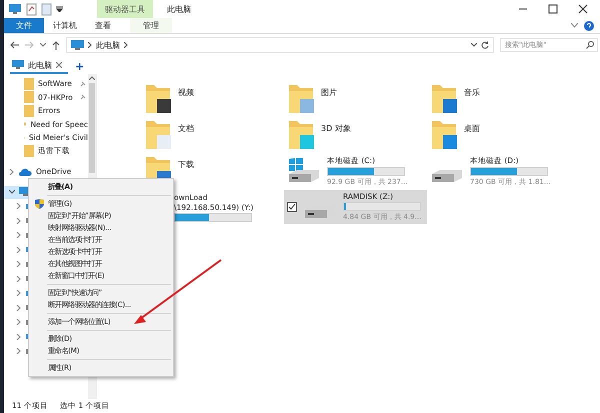  Describe the element at coordinates (280, 45) in the screenshot. I see `address-field: 此电脑` at that location.